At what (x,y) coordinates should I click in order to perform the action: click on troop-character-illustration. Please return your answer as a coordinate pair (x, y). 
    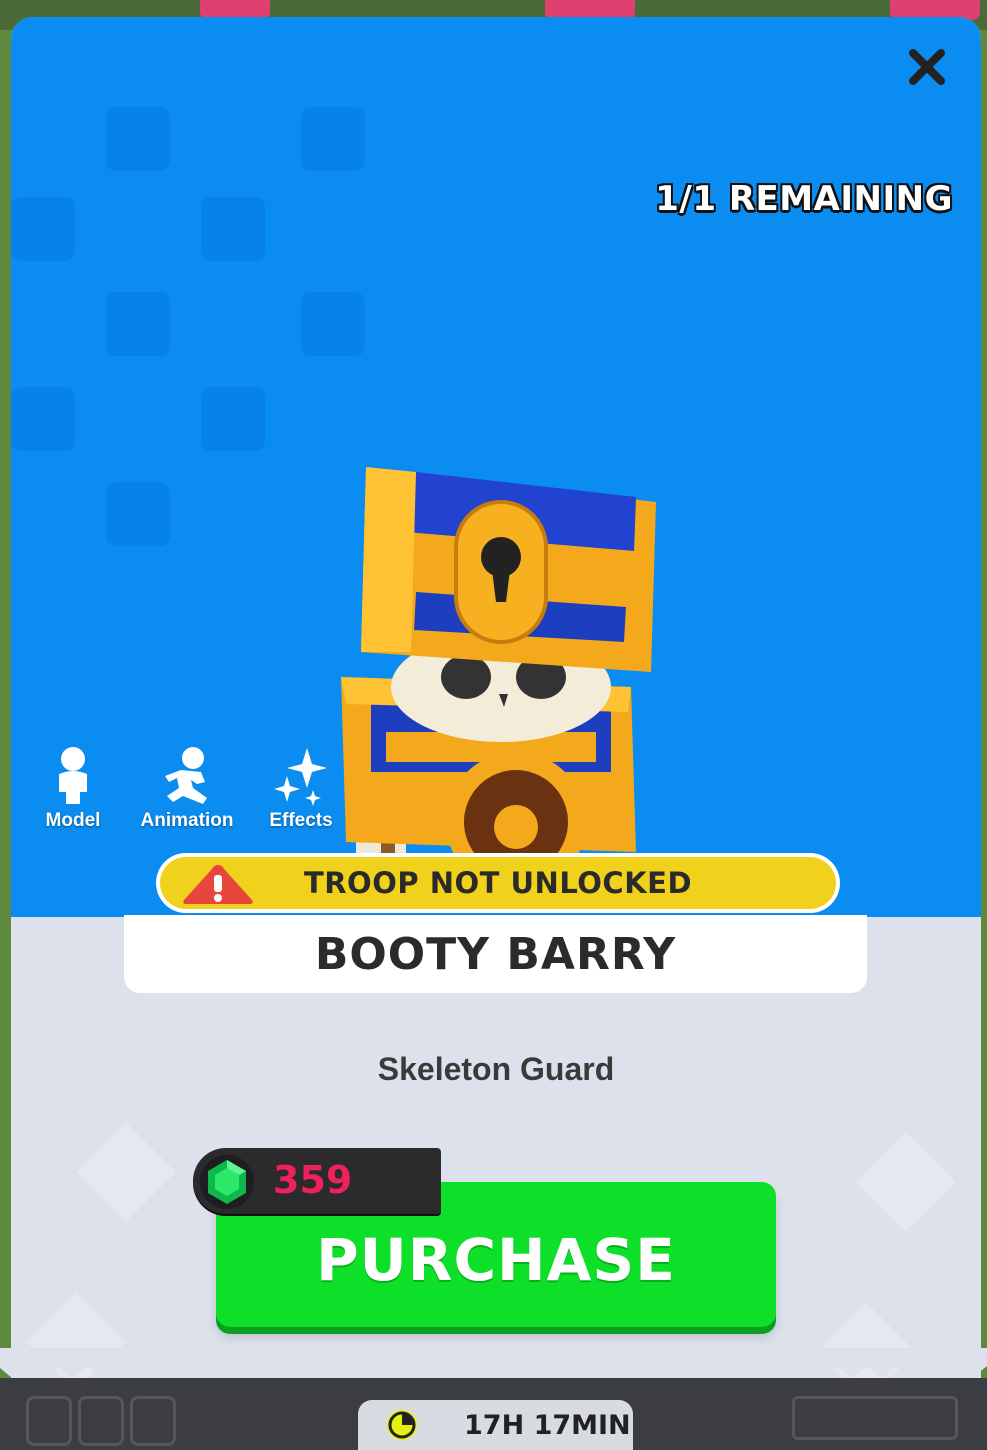
    Looking at the image, I should click on (498, 669).